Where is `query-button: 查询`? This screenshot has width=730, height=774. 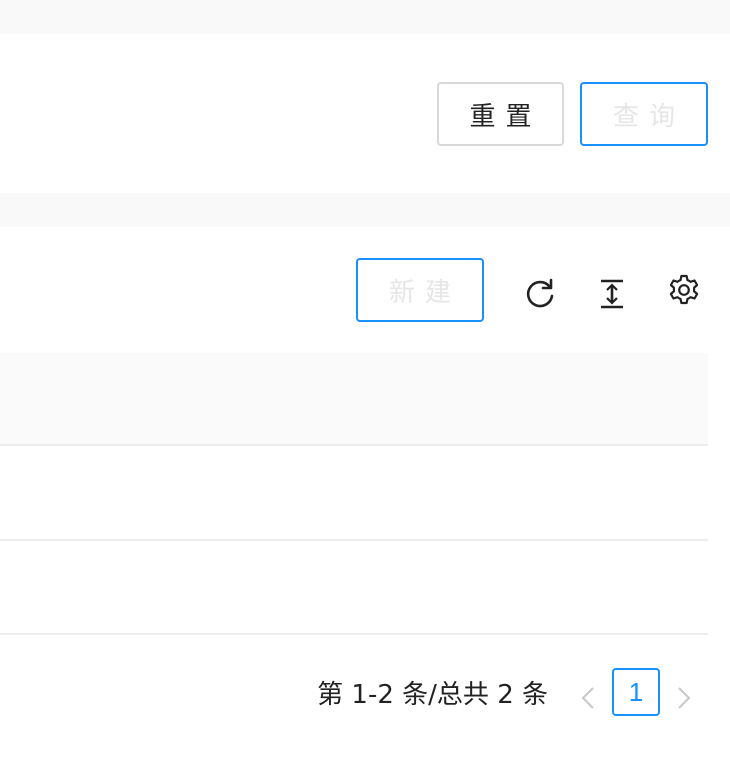 query-button: 查询 is located at coordinates (644, 114).